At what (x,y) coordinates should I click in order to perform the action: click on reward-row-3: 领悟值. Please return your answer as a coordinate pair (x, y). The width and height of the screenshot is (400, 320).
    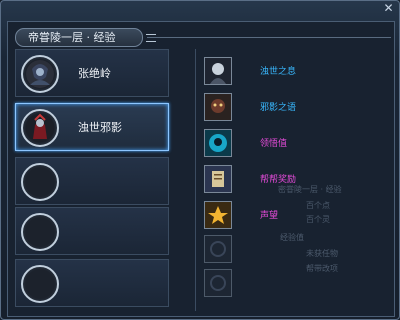
    Looking at the image, I should click on (294, 143).